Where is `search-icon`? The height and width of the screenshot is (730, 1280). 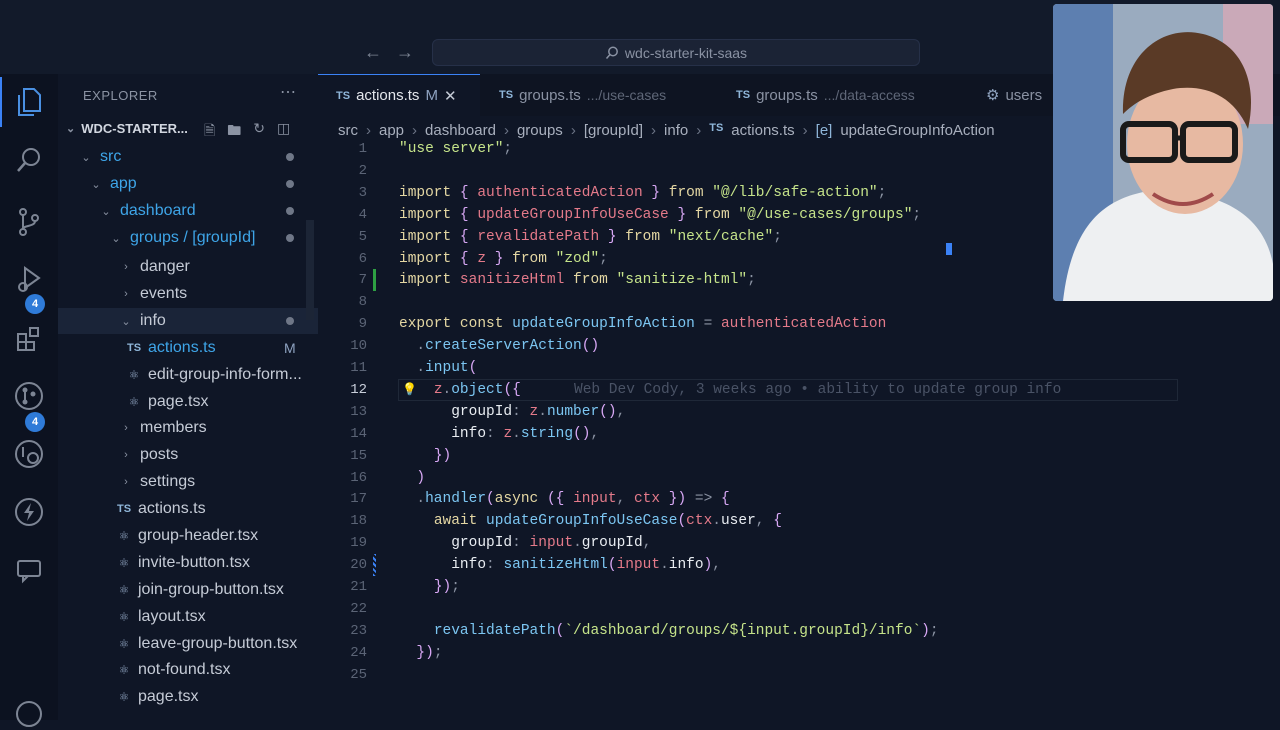
search-icon is located at coordinates (29, 160).